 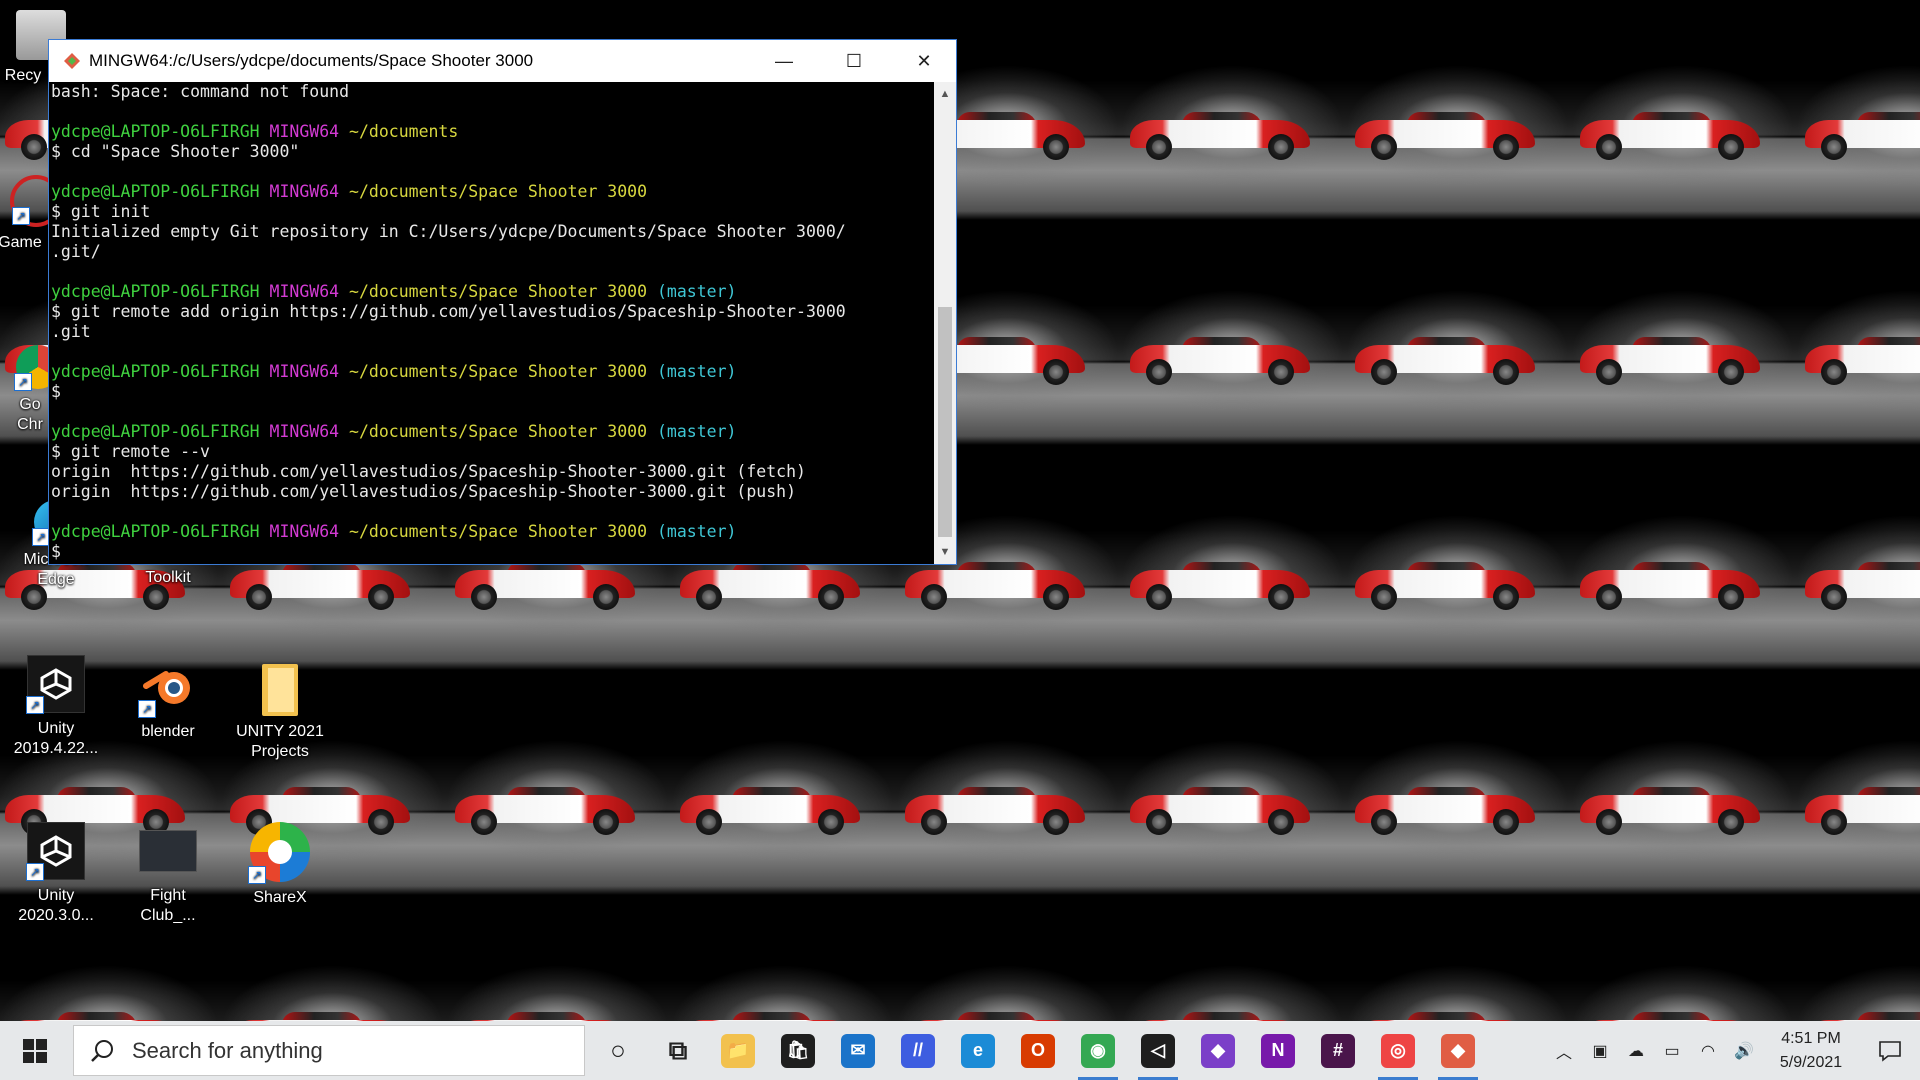 I want to click on desktop-icon-toolkit: Toolkit, so click(x=168, y=578).